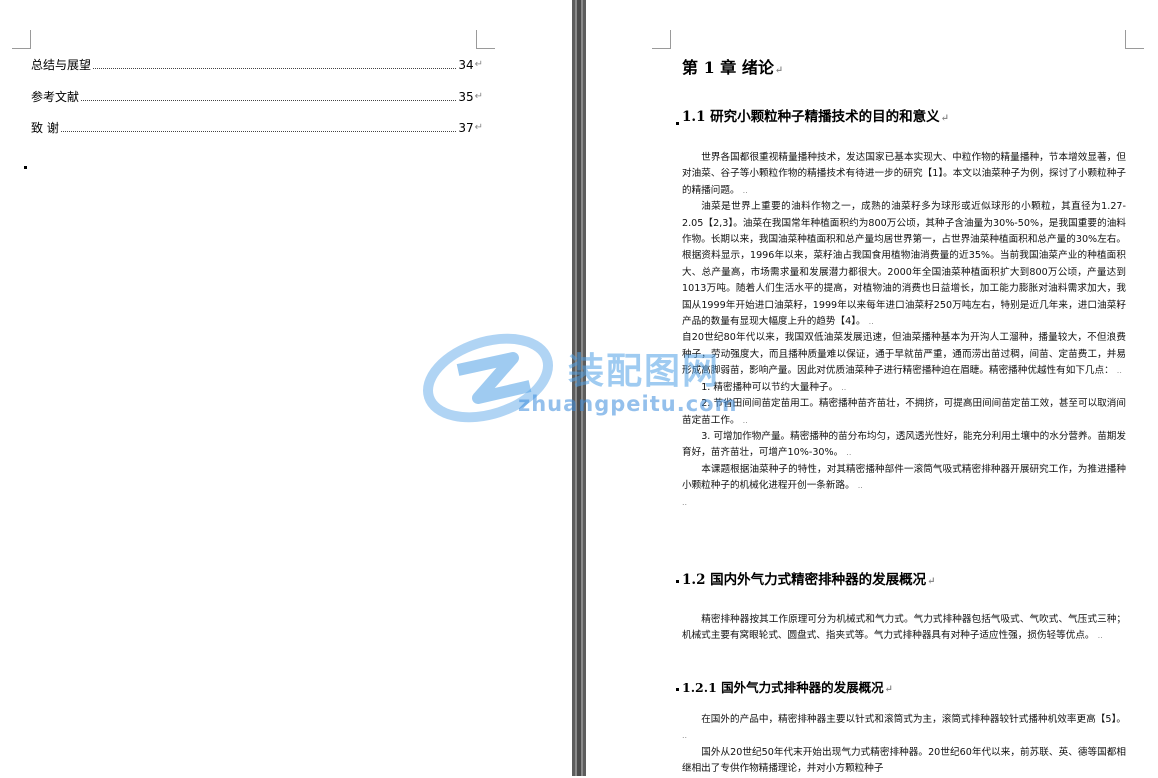 The width and height of the screenshot is (1158, 778). I want to click on section-break-marker, so click(25, 167).